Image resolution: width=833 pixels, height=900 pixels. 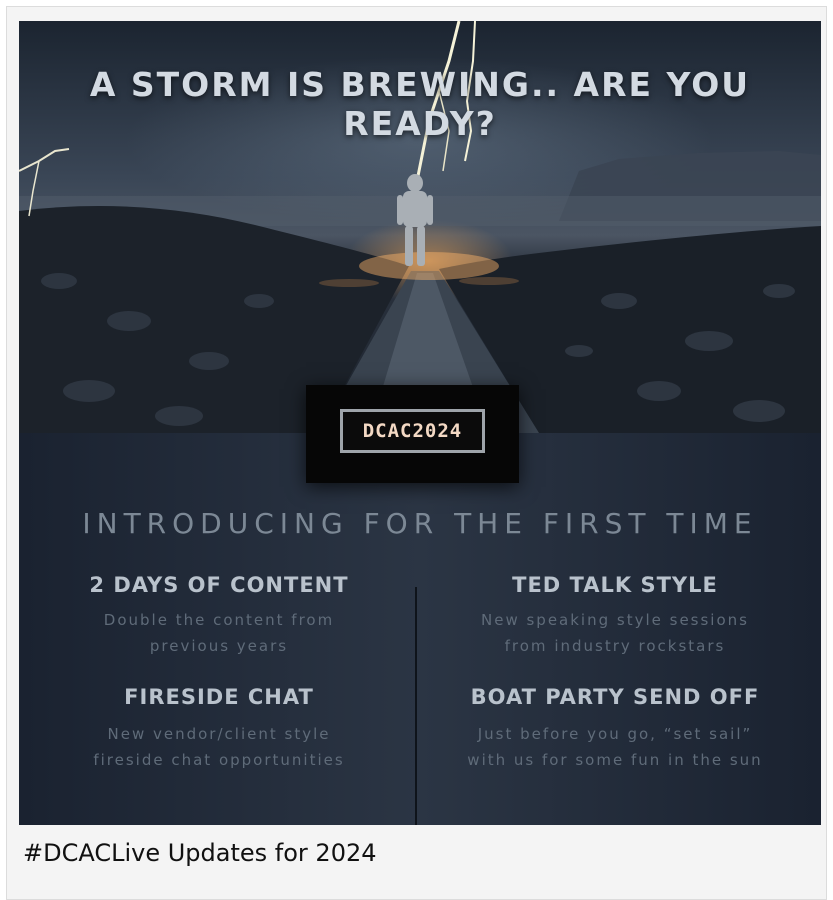 I want to click on dcac-logo-badge: DCAC2024, so click(x=412, y=434).